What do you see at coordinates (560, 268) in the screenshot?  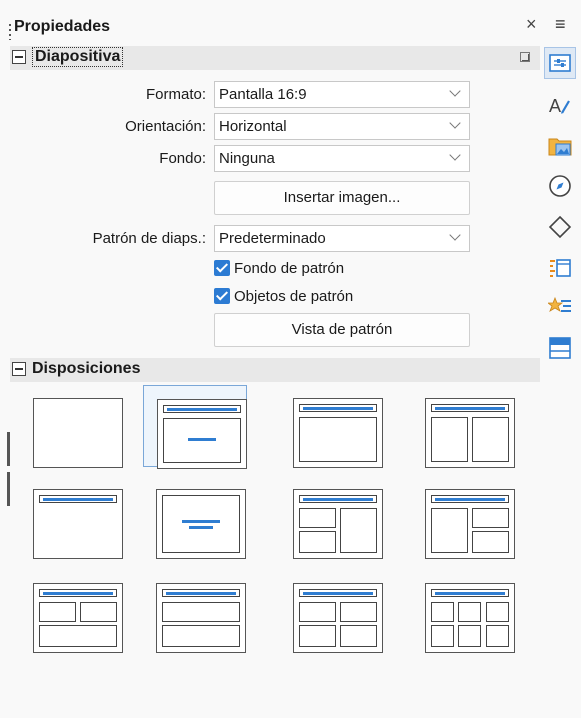 I see `slide-transition-tab-icon` at bounding box center [560, 268].